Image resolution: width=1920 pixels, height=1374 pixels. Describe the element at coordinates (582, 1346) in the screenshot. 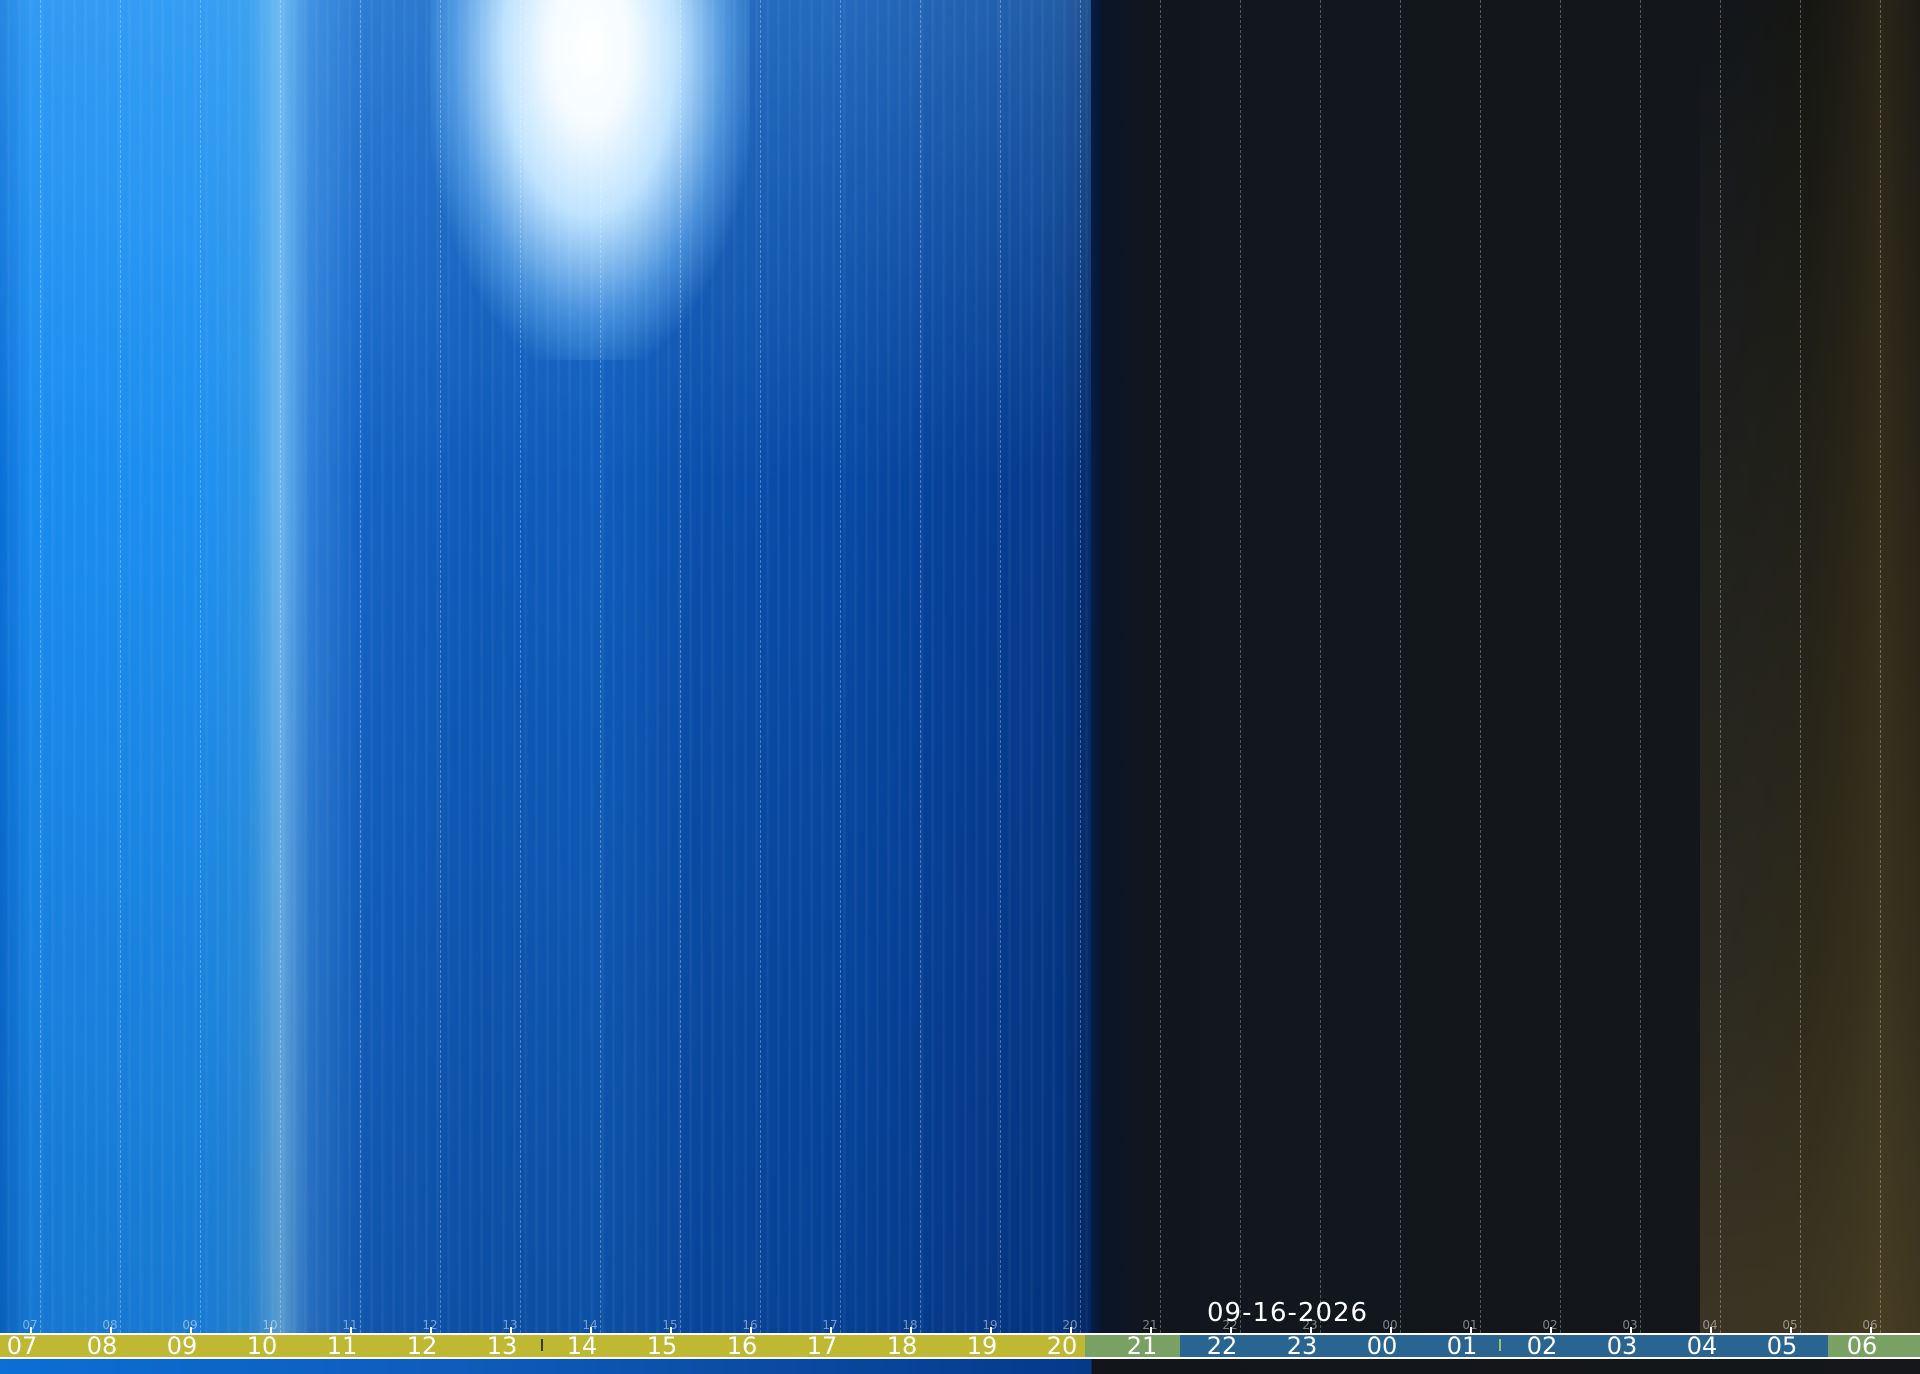

I see `hour-label: 14` at that location.